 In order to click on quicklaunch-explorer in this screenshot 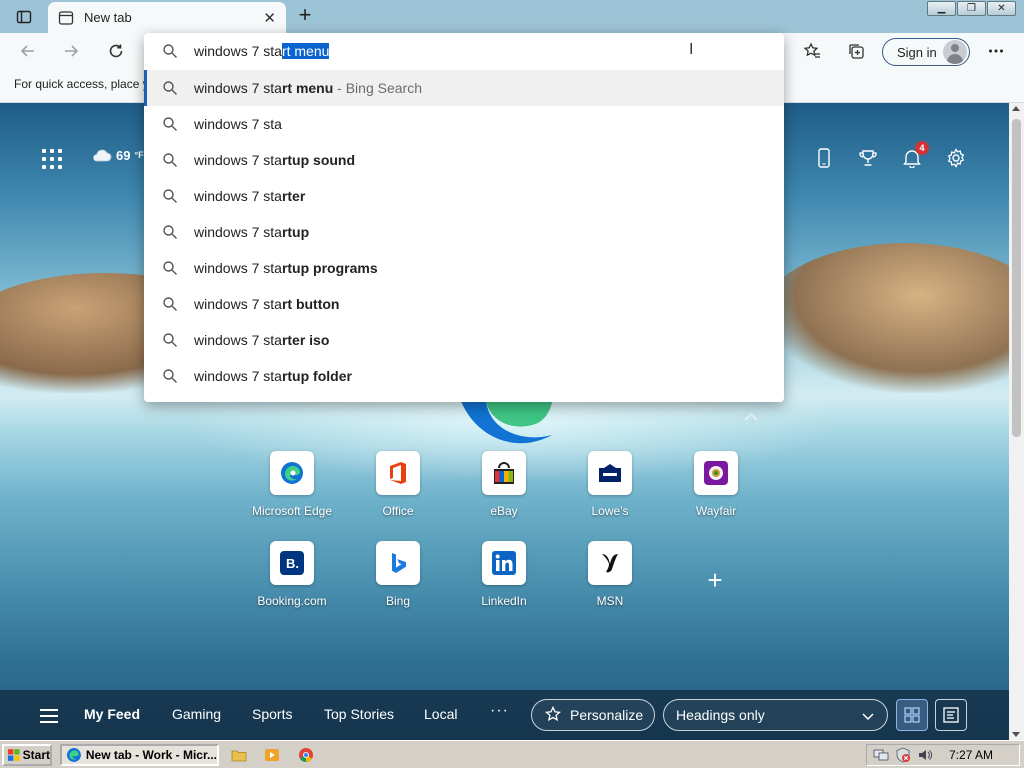, I will do `click(239, 755)`.